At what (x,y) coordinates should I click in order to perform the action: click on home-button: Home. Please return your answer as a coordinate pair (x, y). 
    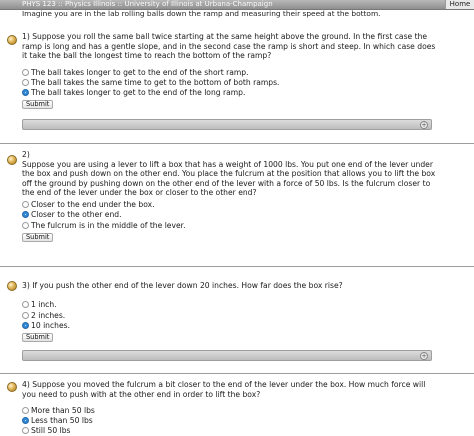
    Looking at the image, I should click on (459, 4).